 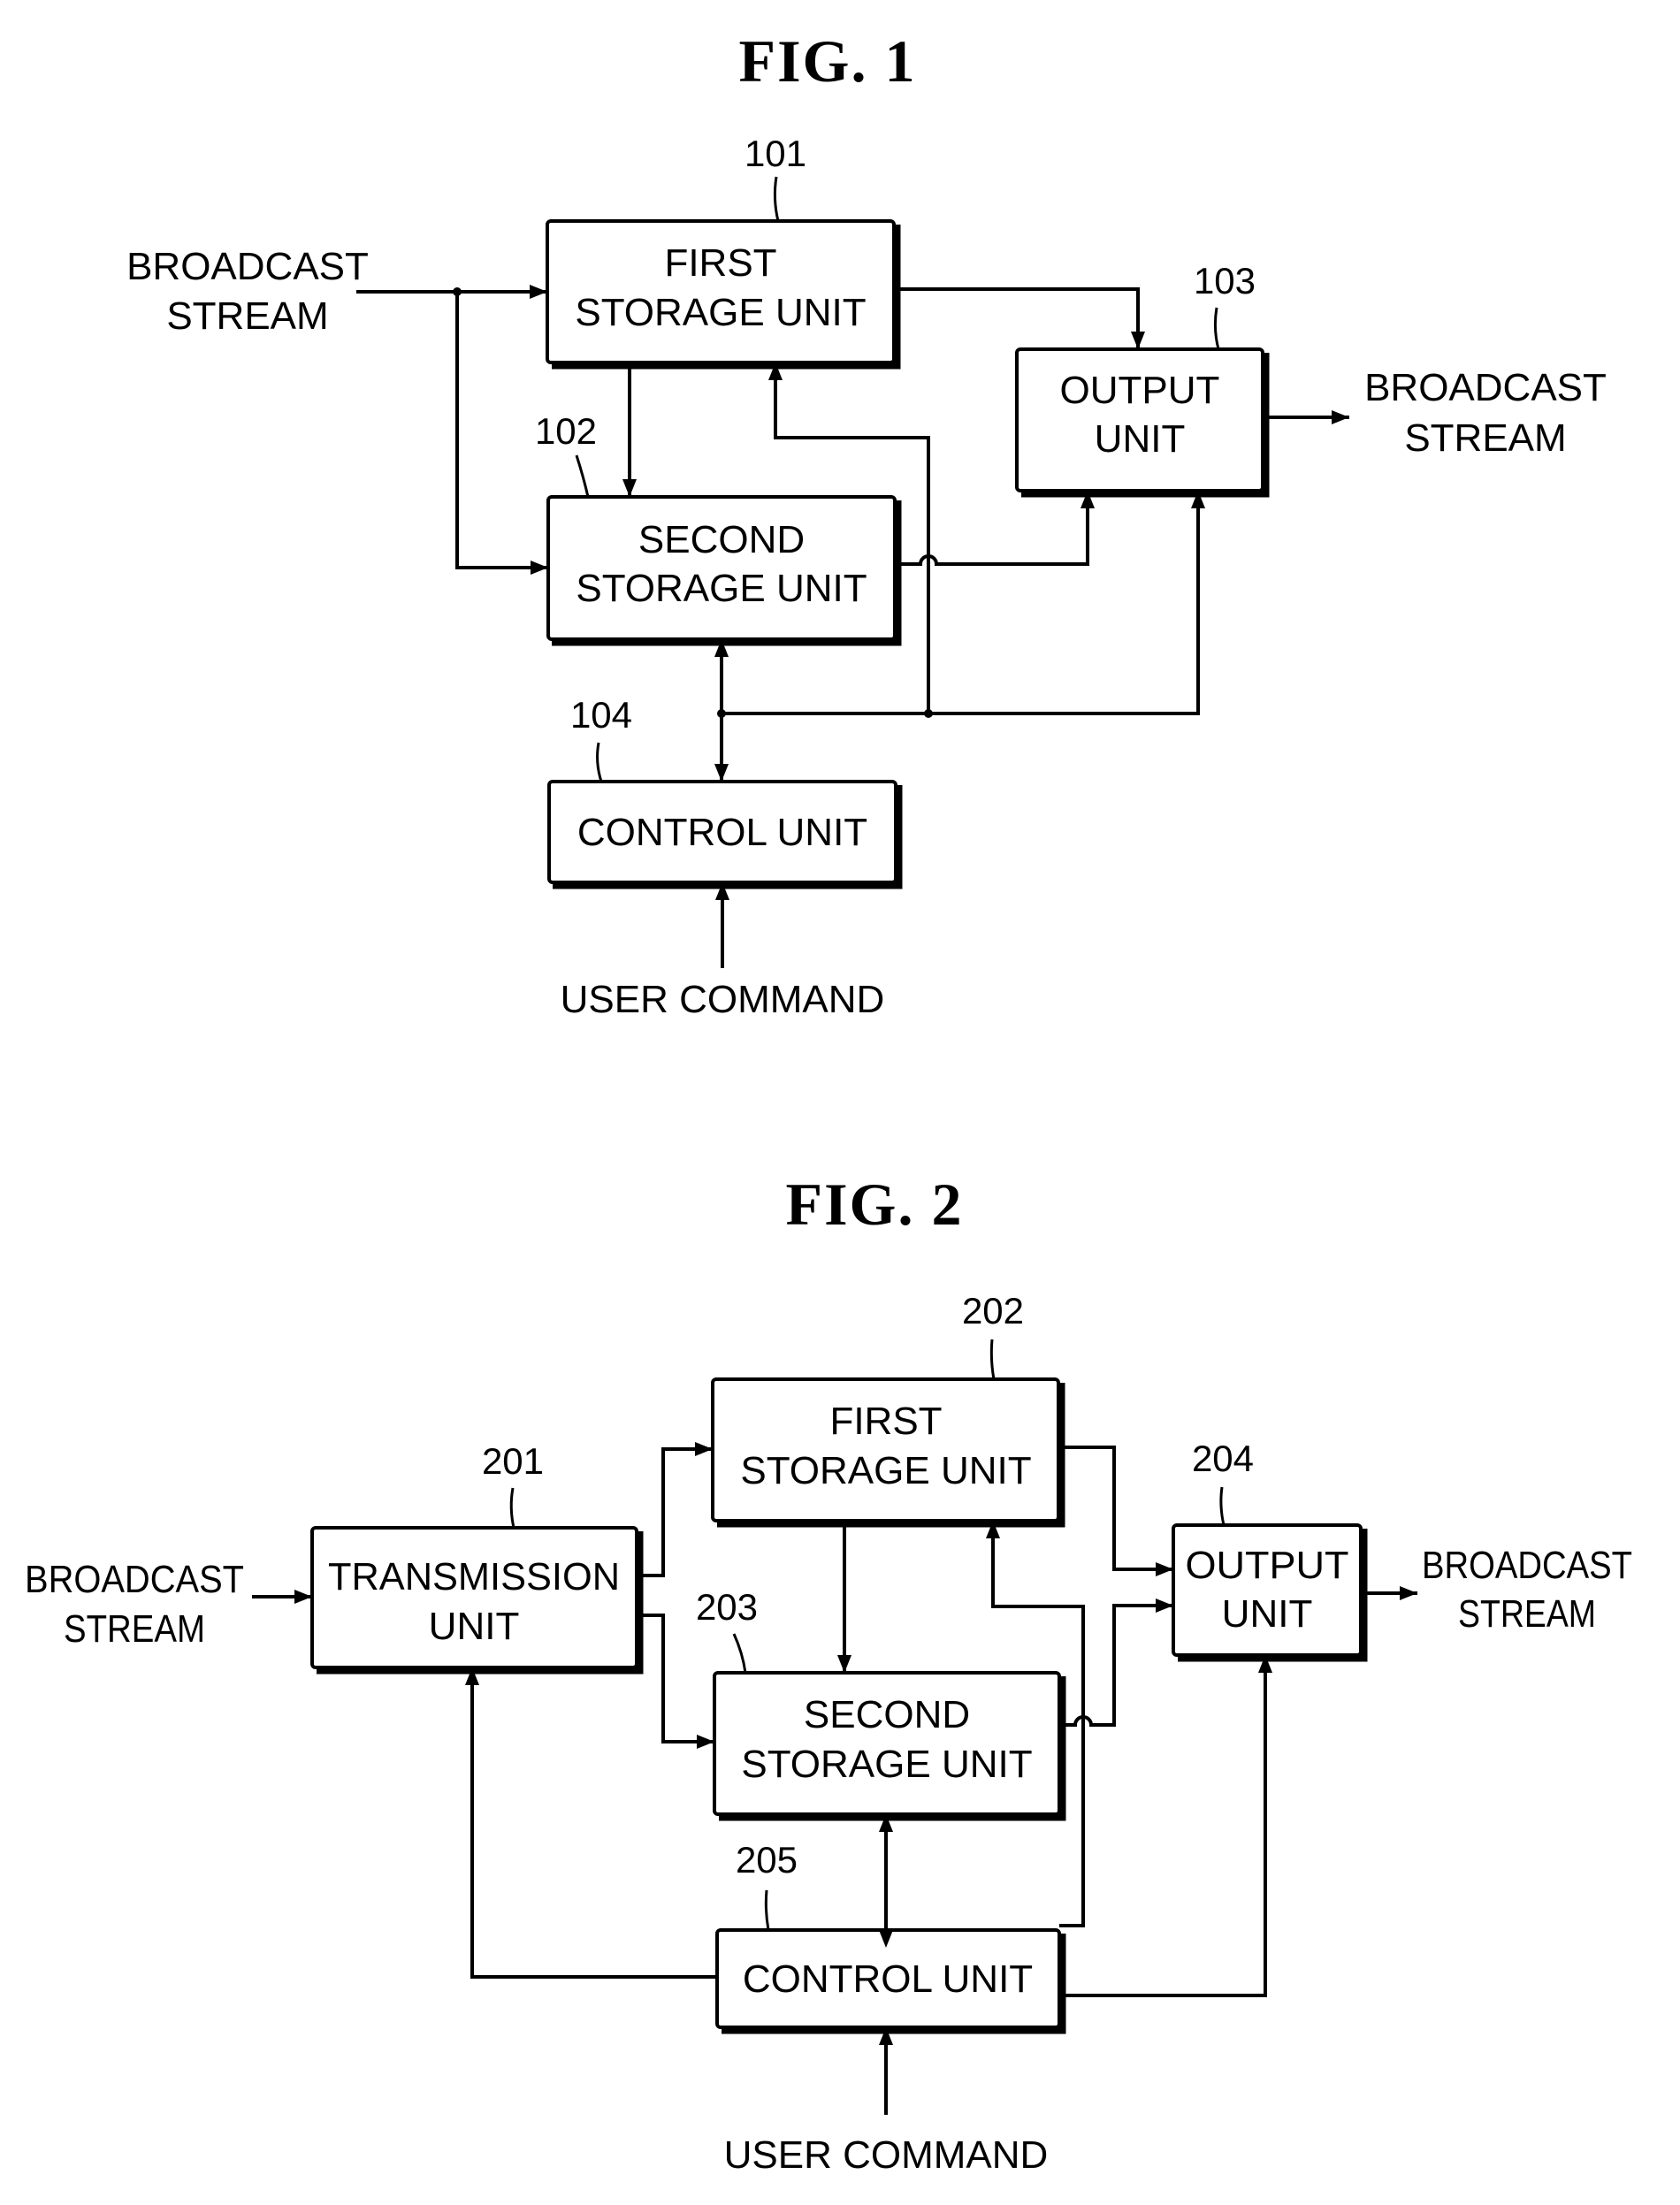 I want to click on fig2-output-line1: OUTPUT, so click(x=1267, y=1565).